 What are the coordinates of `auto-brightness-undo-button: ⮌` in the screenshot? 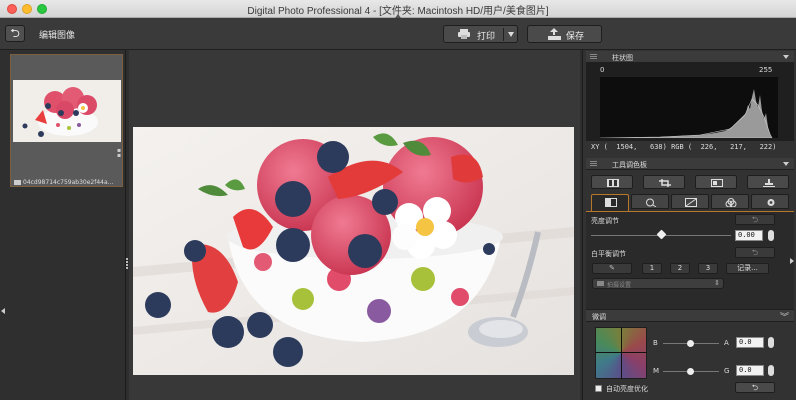 It's located at (755, 387).